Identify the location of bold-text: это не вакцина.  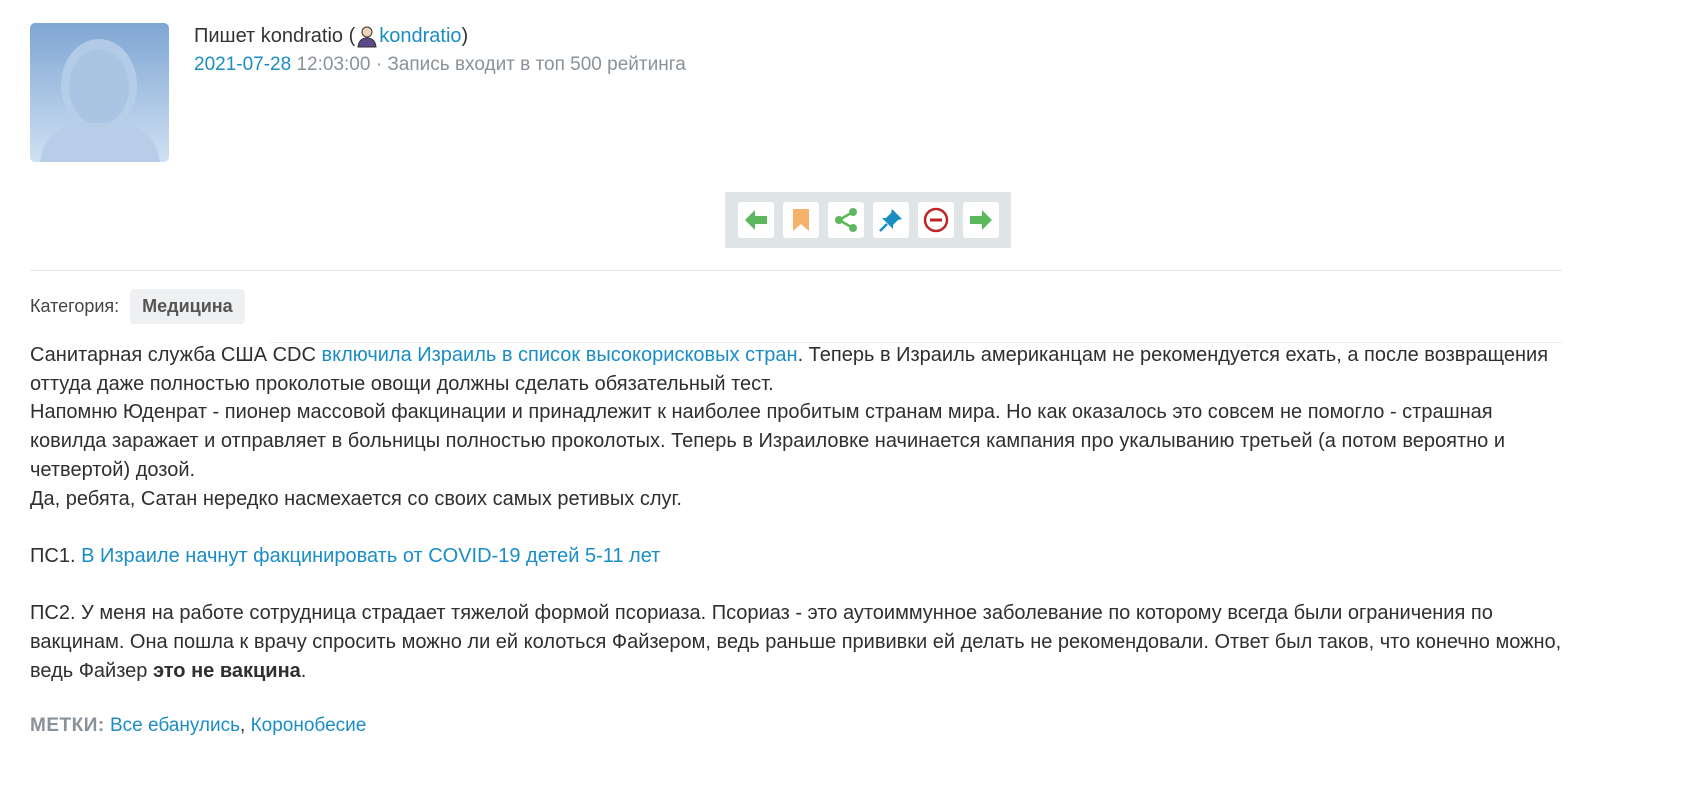
(226, 670).